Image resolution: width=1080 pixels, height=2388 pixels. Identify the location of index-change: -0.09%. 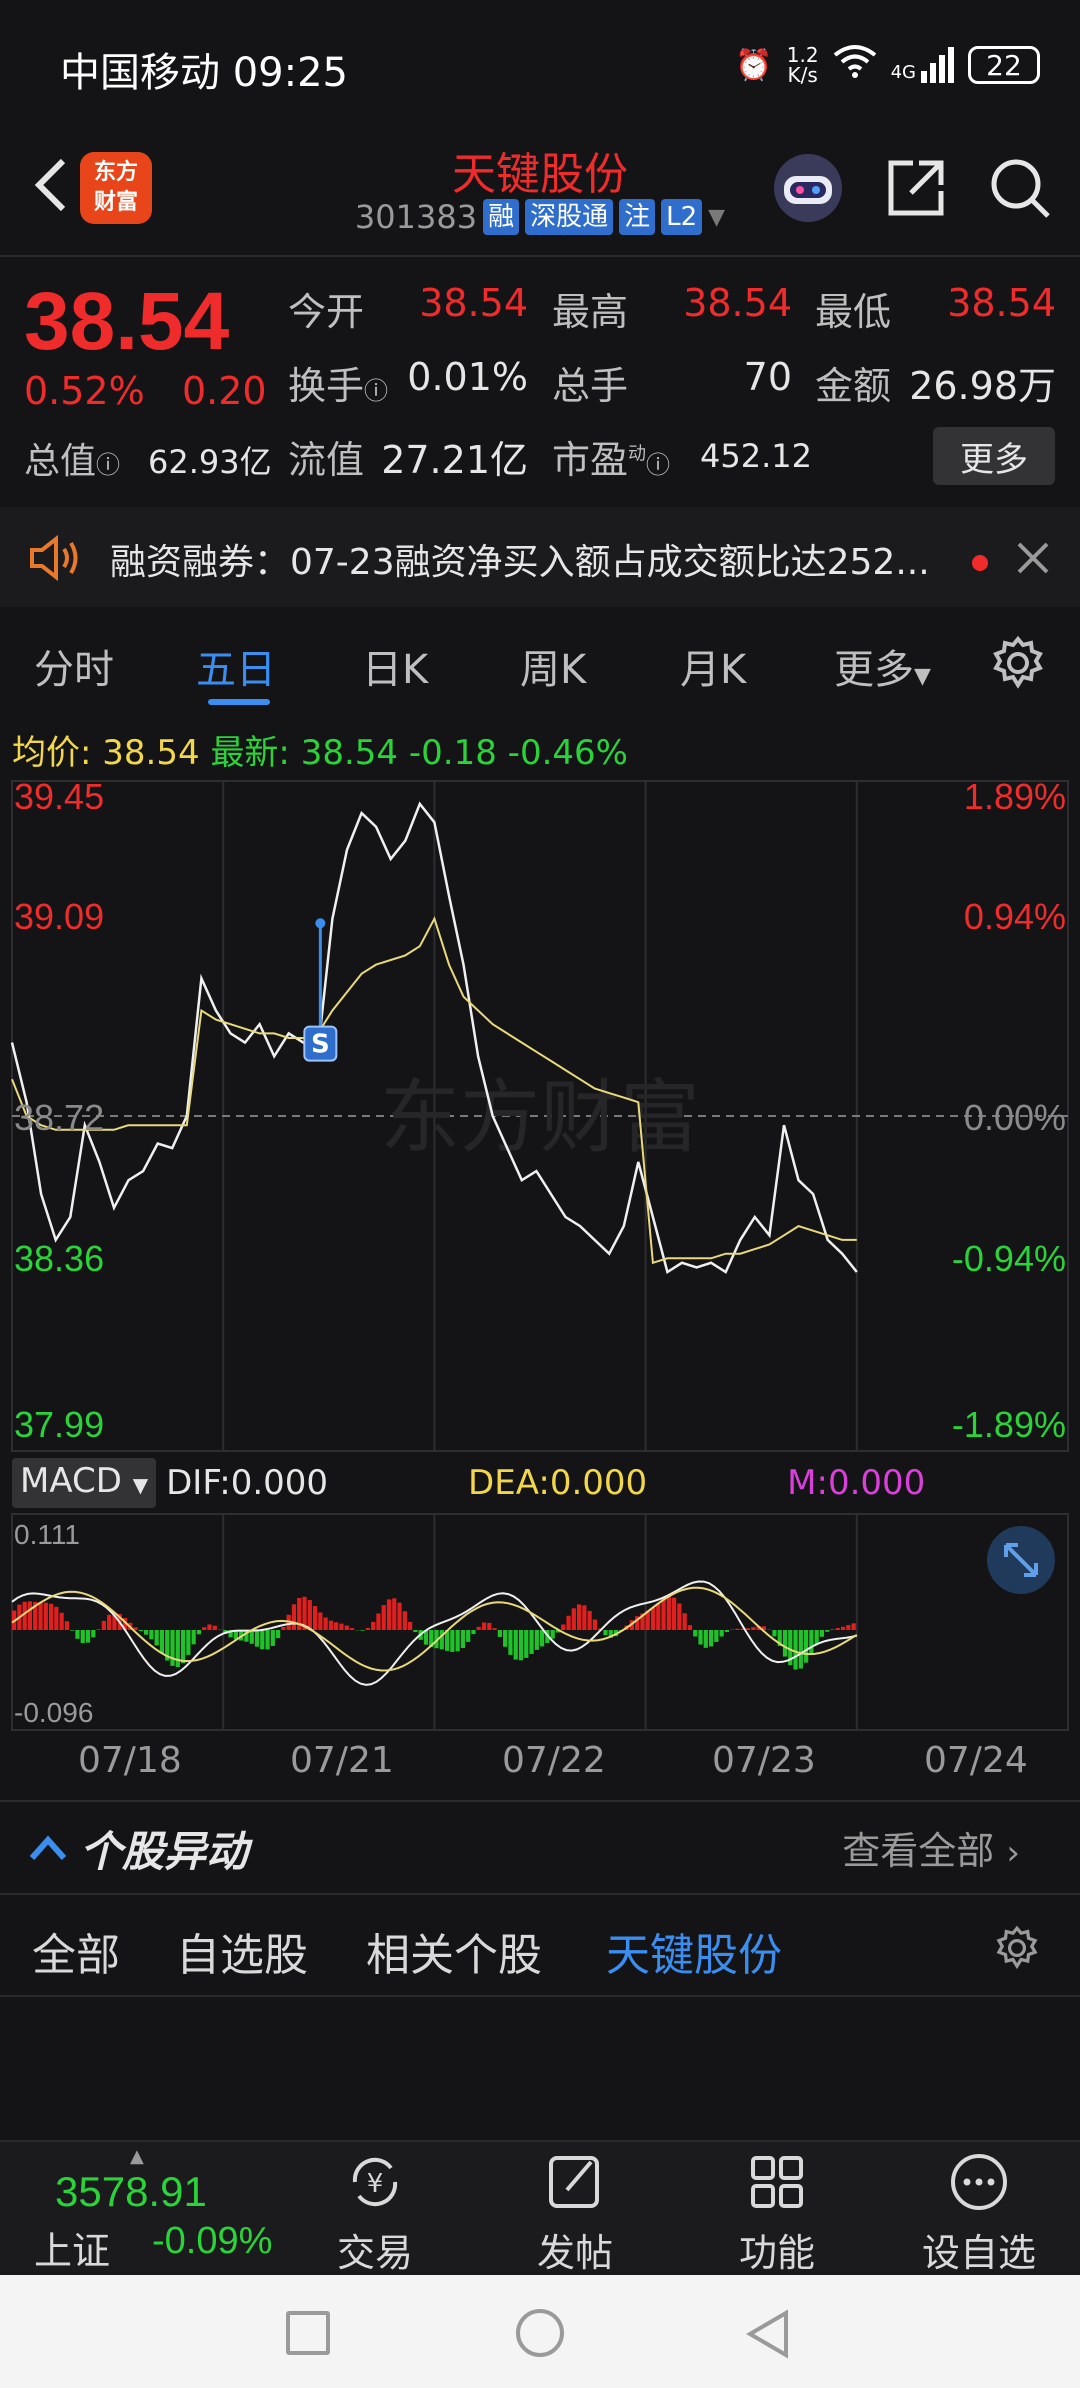
(212, 2241).